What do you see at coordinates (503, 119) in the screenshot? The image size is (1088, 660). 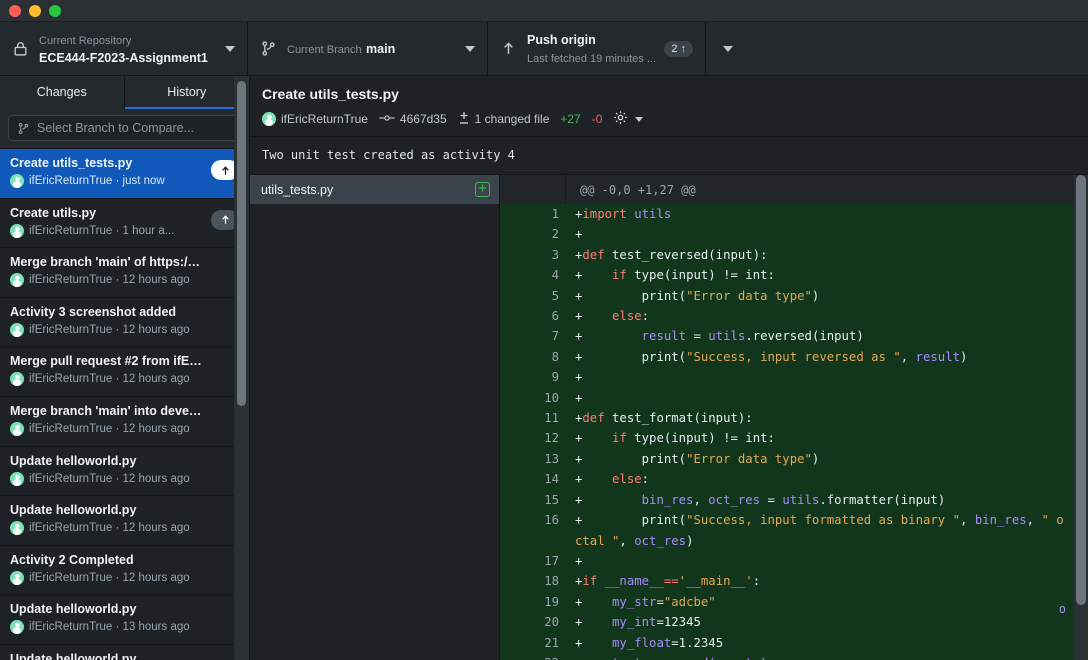 I see `changed-files: 1 changed file` at bounding box center [503, 119].